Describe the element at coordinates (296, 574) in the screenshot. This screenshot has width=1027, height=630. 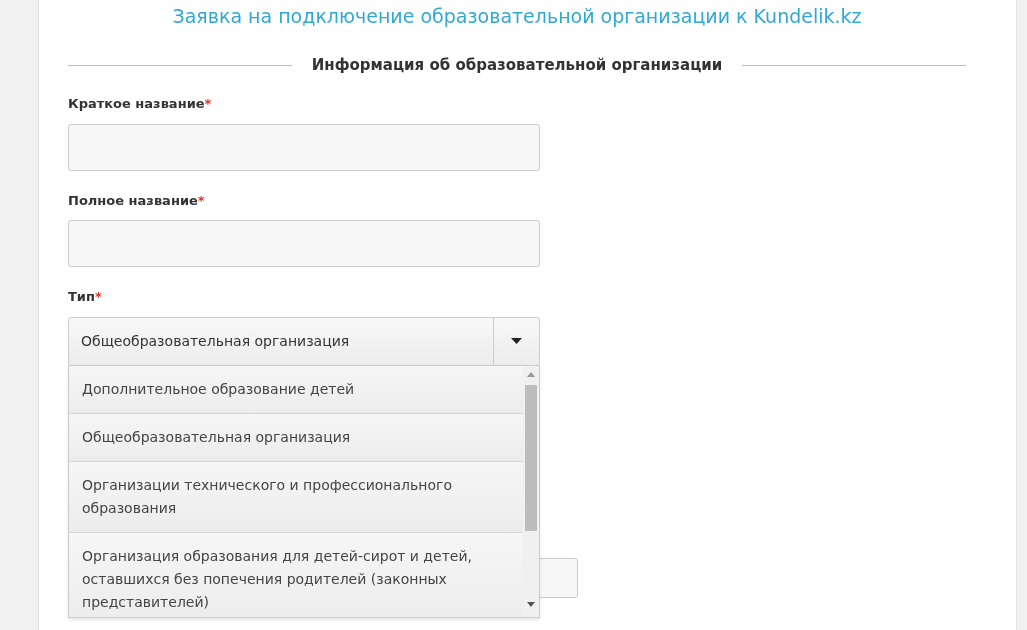
I see `dropdown-option: Организация образования для детей-сирот и детей, оставшихся без попечения родителей (законных представителей)` at that location.